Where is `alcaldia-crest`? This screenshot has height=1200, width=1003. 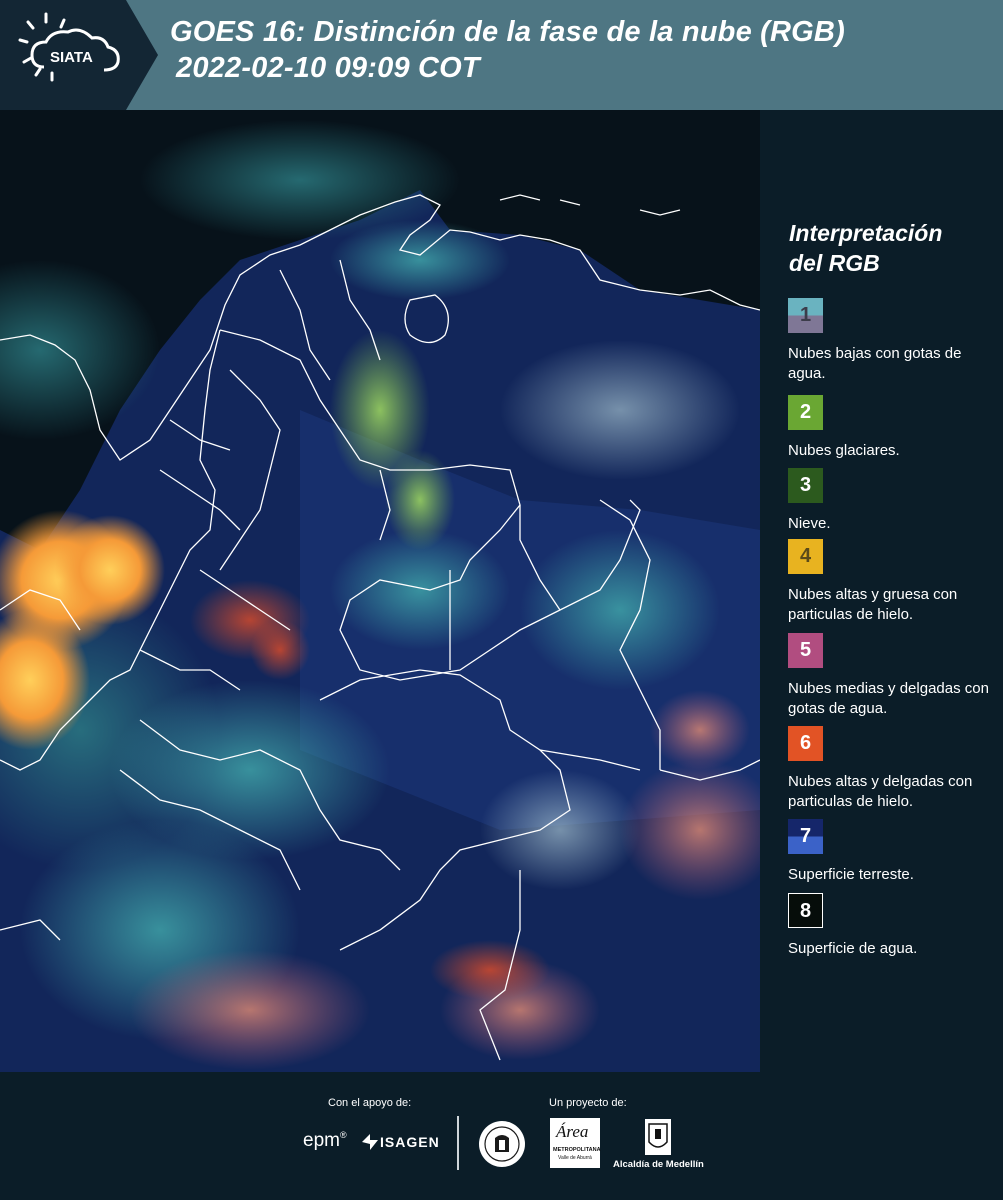
alcaldia-crest is located at coordinates (658, 1137).